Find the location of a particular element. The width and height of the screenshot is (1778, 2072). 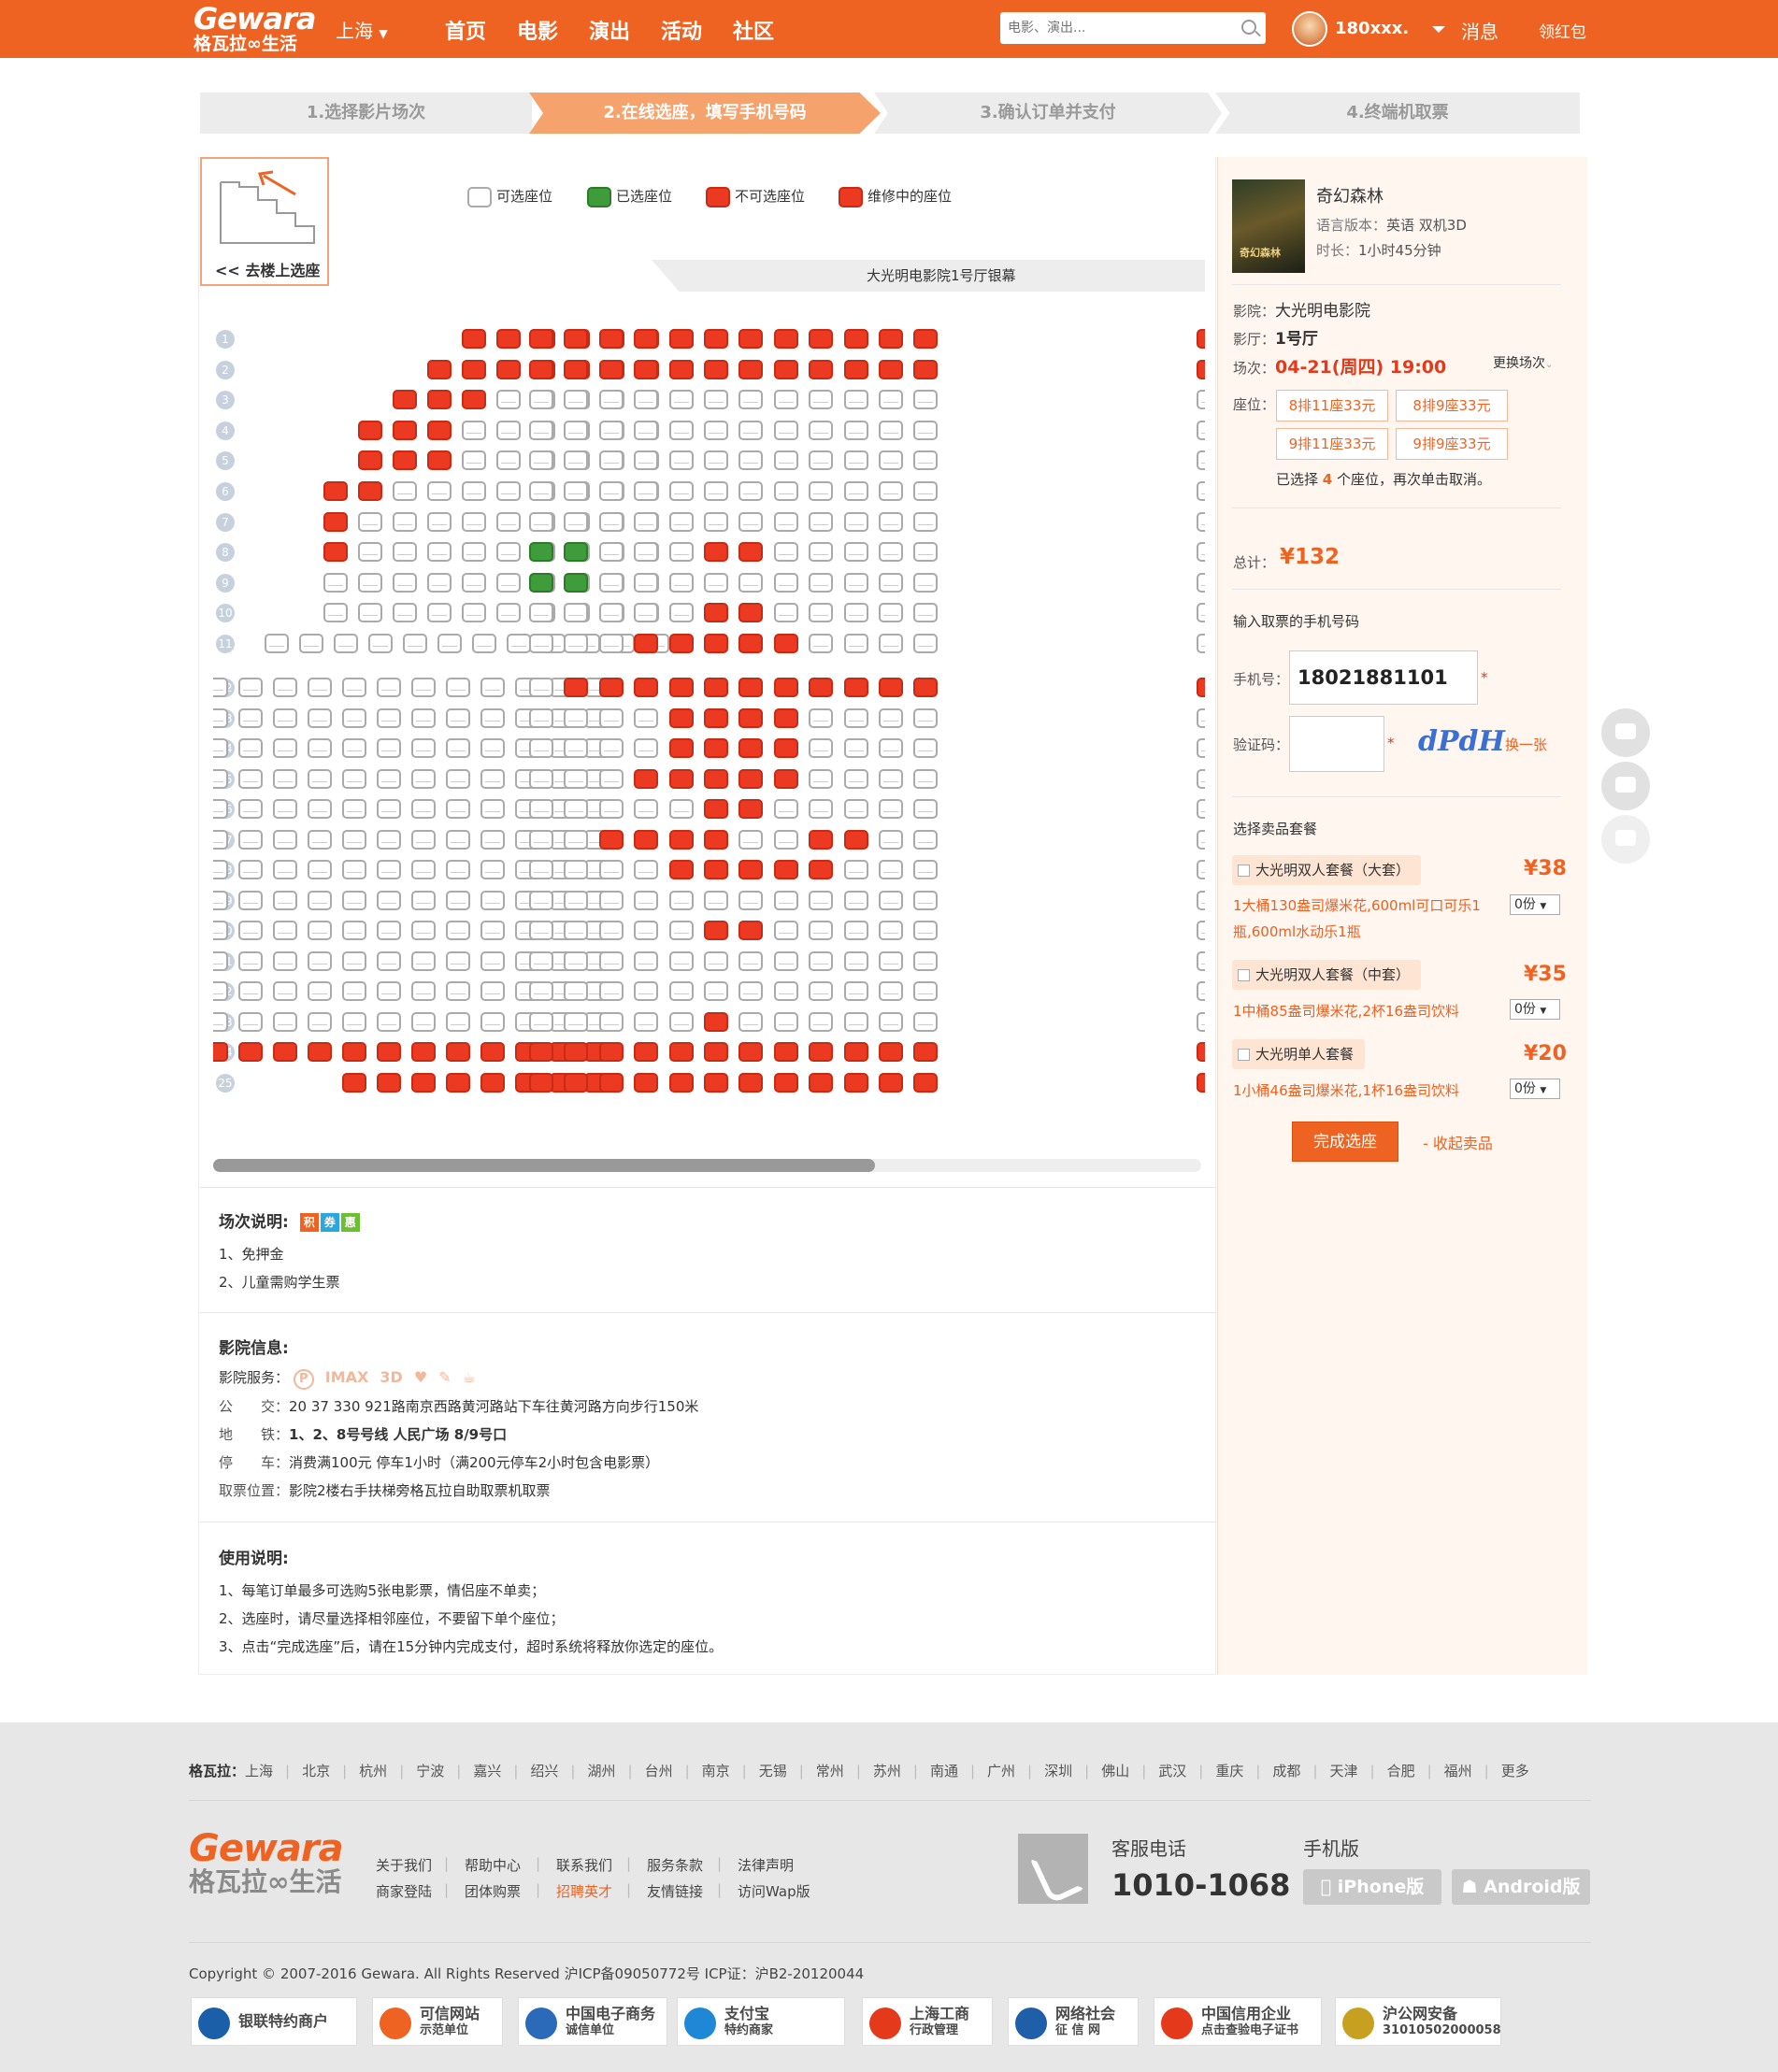

change-session-link: 更换场次⌄ is located at coordinates (1523, 362).